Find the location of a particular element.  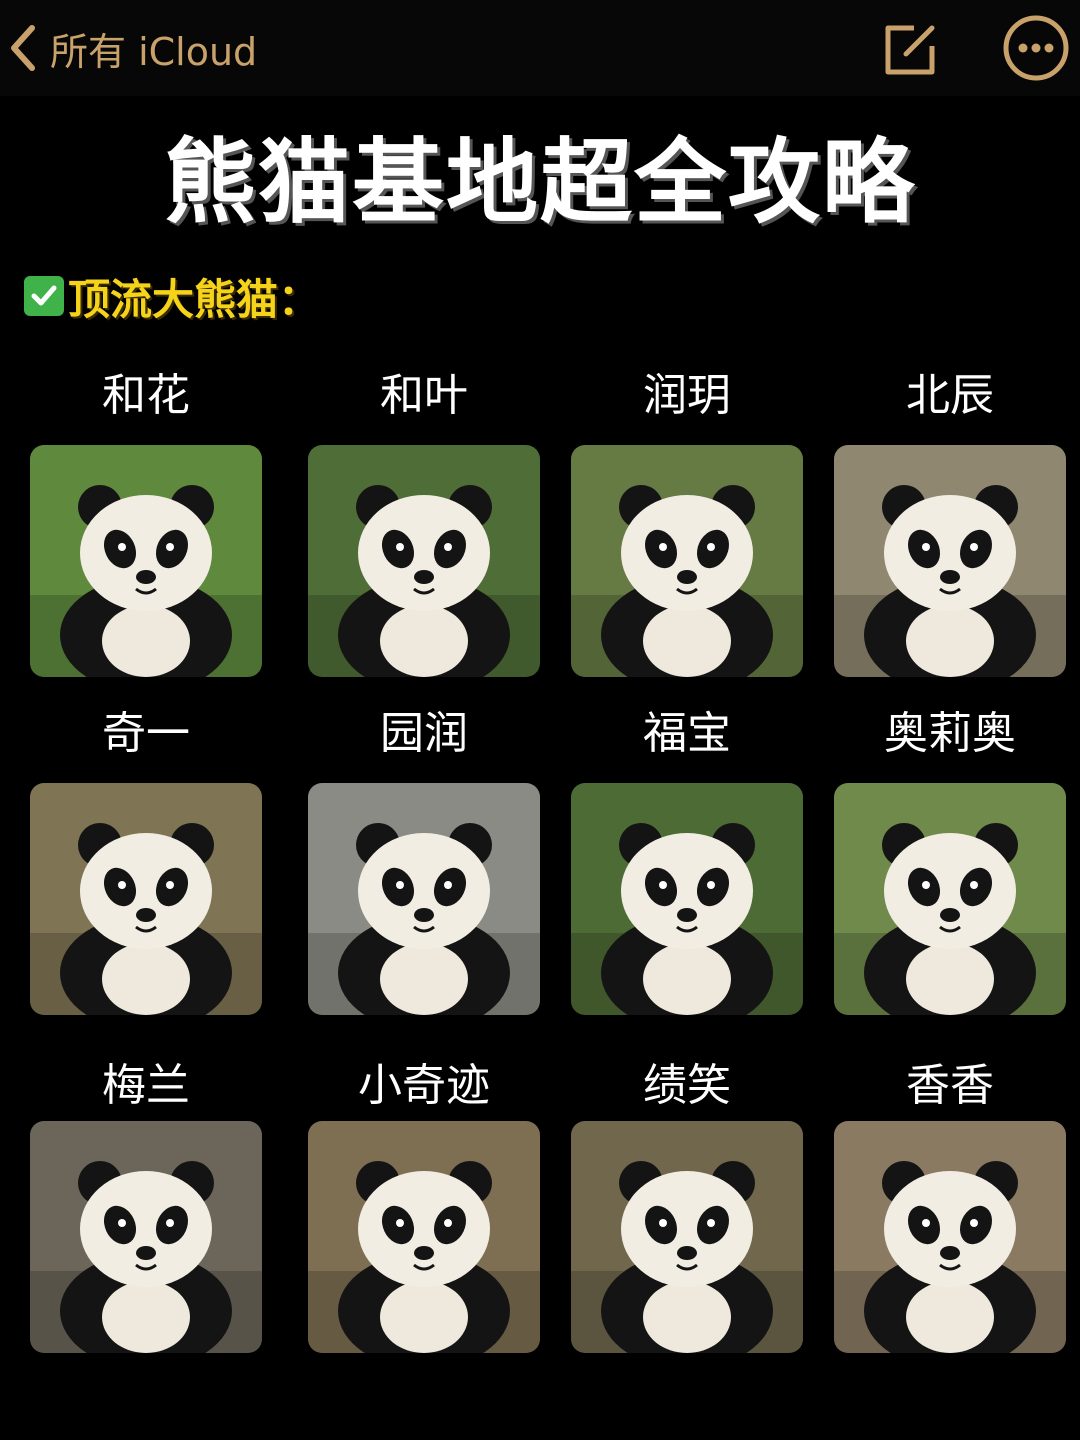

panda-name: 奥莉奥 is located at coordinates (950, 733).